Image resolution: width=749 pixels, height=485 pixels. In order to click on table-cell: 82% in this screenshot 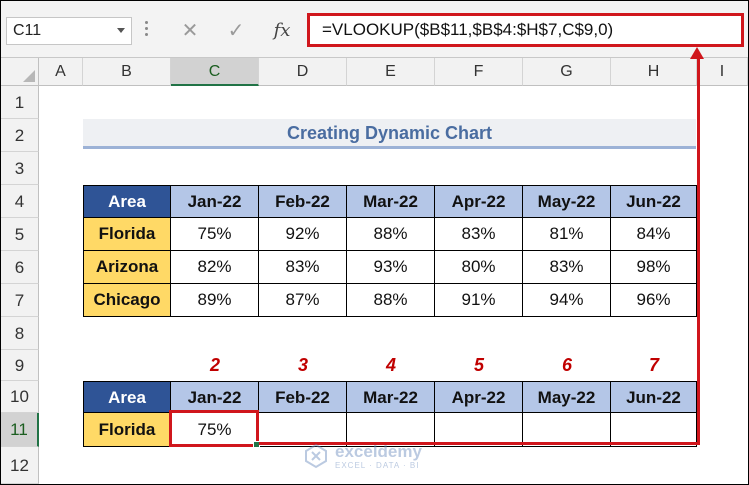, I will do `click(215, 267)`.